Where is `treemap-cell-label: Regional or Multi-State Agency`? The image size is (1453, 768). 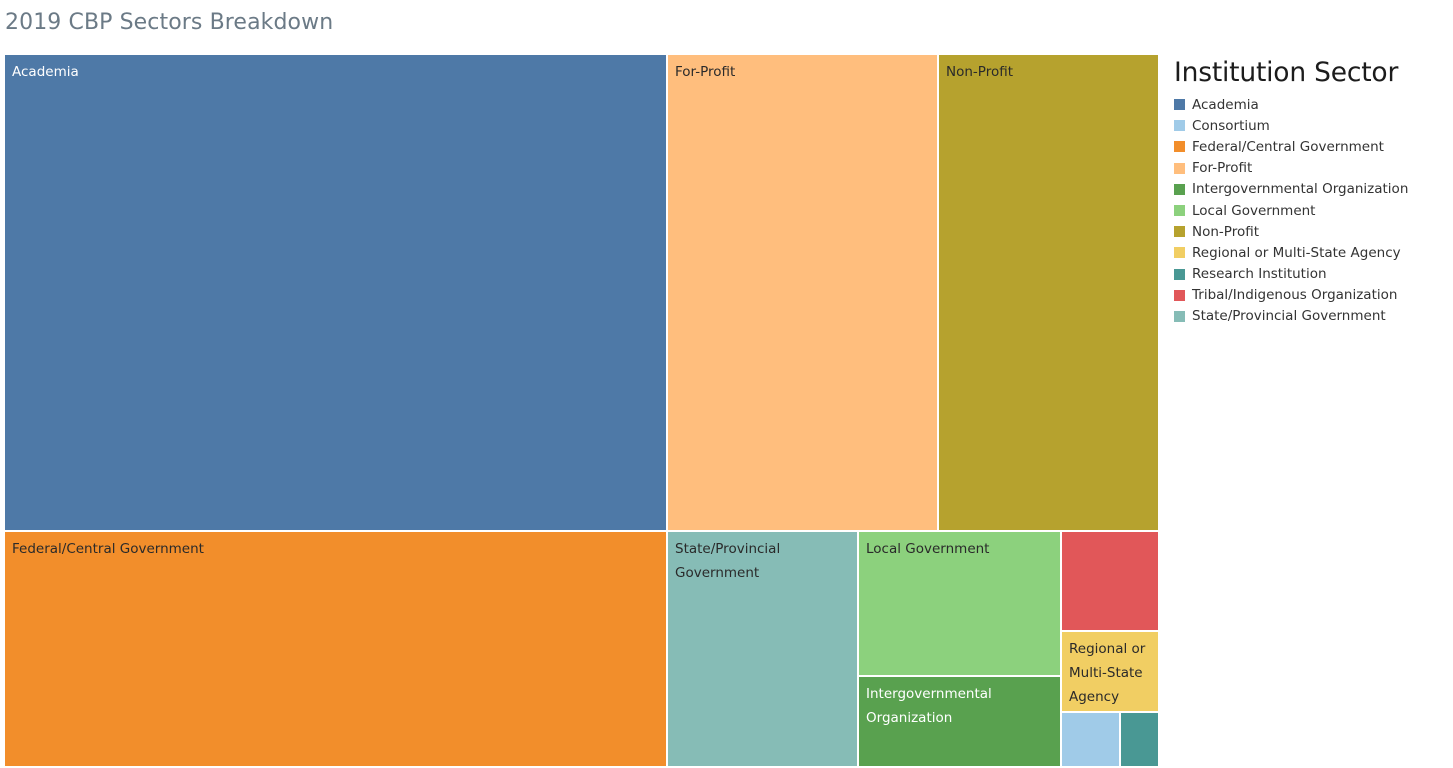
treemap-cell-label: Regional or Multi-State Agency is located at coordinates (1107, 673).